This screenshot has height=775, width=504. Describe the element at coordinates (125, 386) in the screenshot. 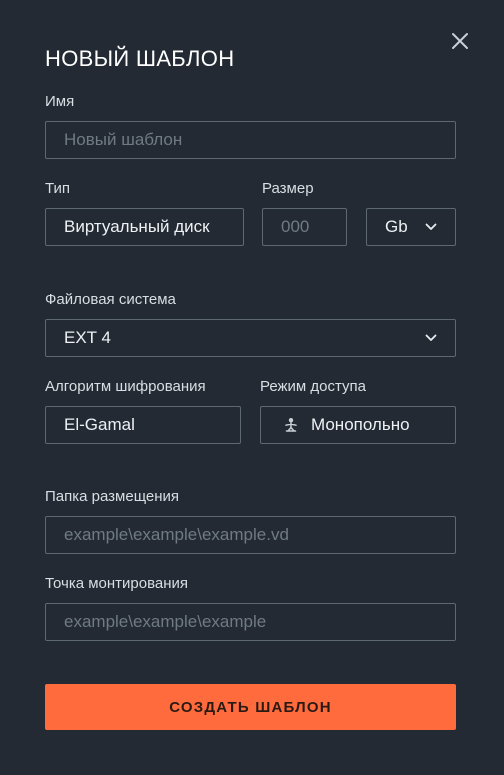

I see `encryption-label: Алгоритм шифрования` at that location.